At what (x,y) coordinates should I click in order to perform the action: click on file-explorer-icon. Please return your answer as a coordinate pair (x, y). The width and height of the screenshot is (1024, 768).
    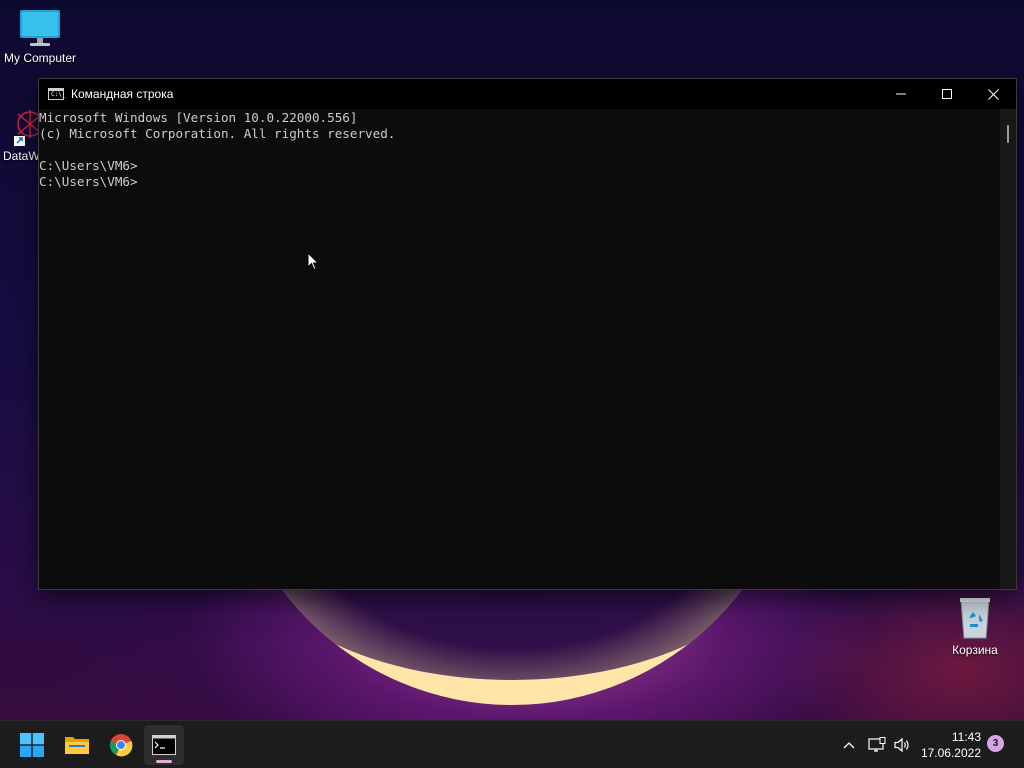
    Looking at the image, I should click on (77, 745).